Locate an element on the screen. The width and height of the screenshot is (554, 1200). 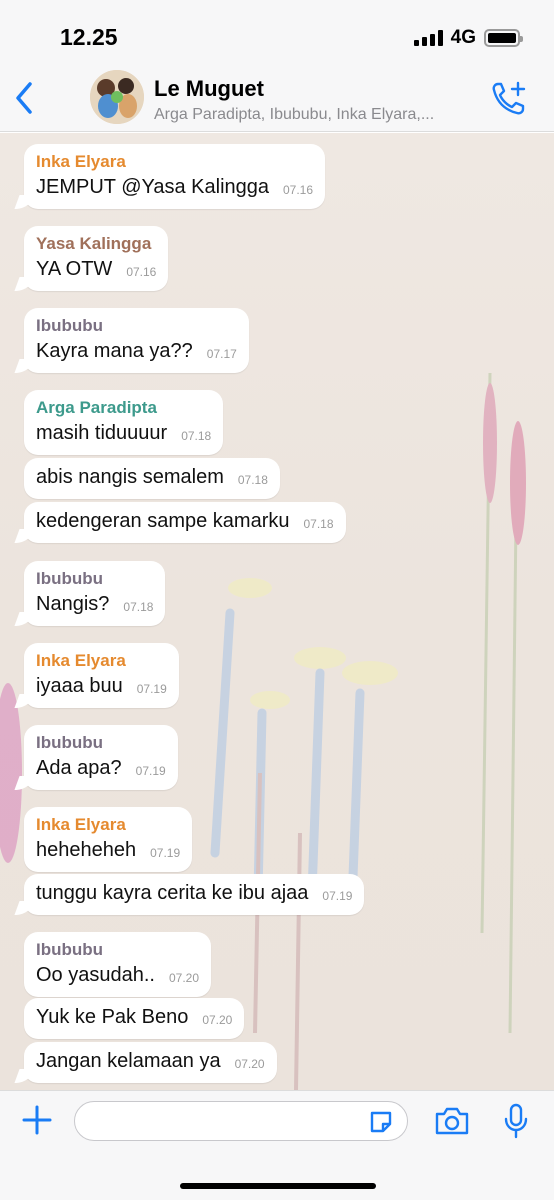
network-type: 4G is located at coordinates (463, 37).